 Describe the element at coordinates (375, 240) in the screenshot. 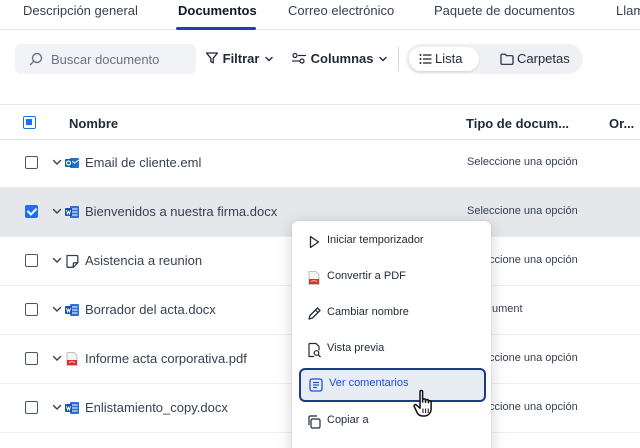

I see `menu-item-label: Iniciar temporizador` at that location.